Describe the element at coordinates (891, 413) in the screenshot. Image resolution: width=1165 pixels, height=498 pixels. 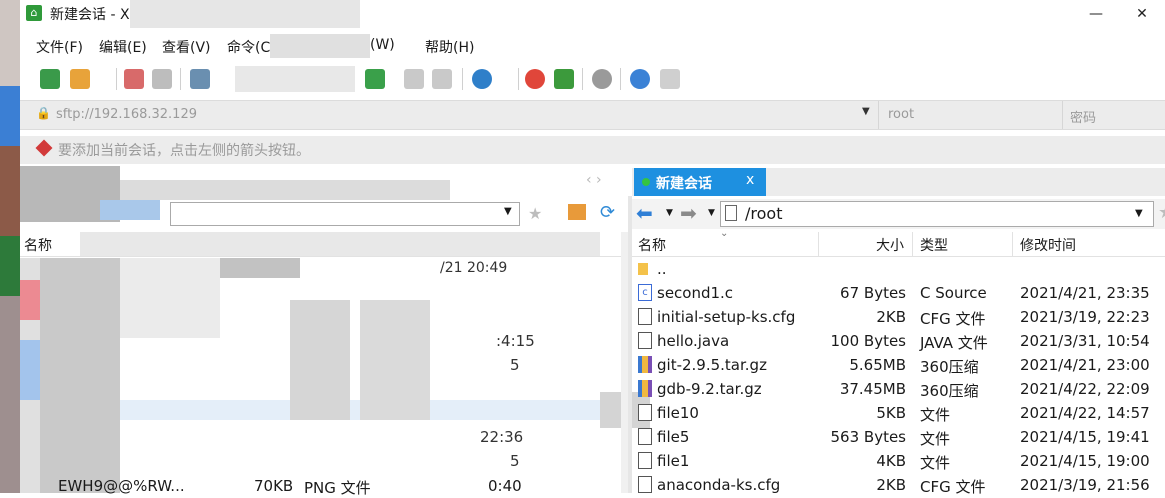
I see `file-size: 5KB` at that location.